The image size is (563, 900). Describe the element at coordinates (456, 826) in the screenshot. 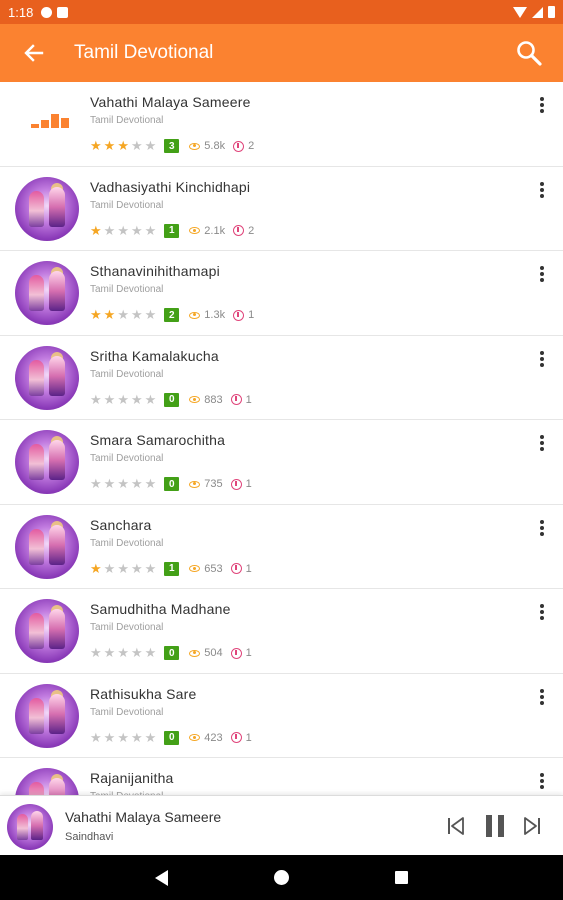

I see `previous-button` at that location.